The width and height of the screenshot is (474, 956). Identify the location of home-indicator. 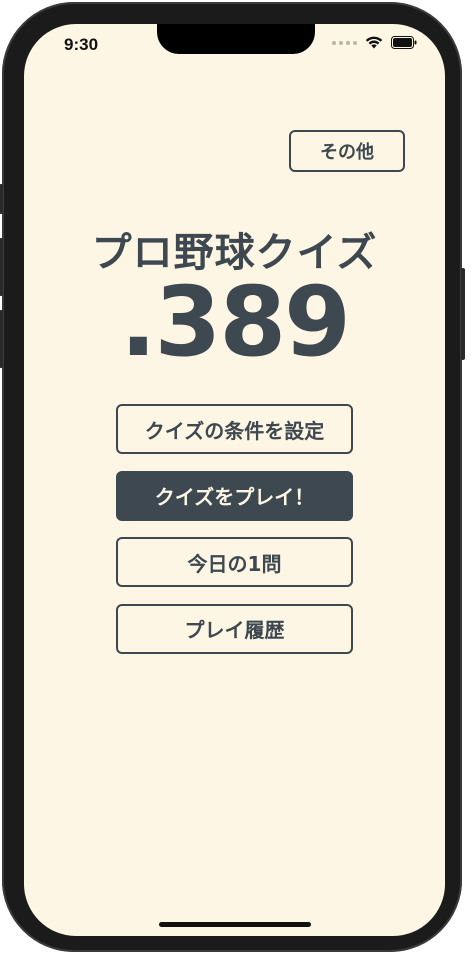
(235, 924).